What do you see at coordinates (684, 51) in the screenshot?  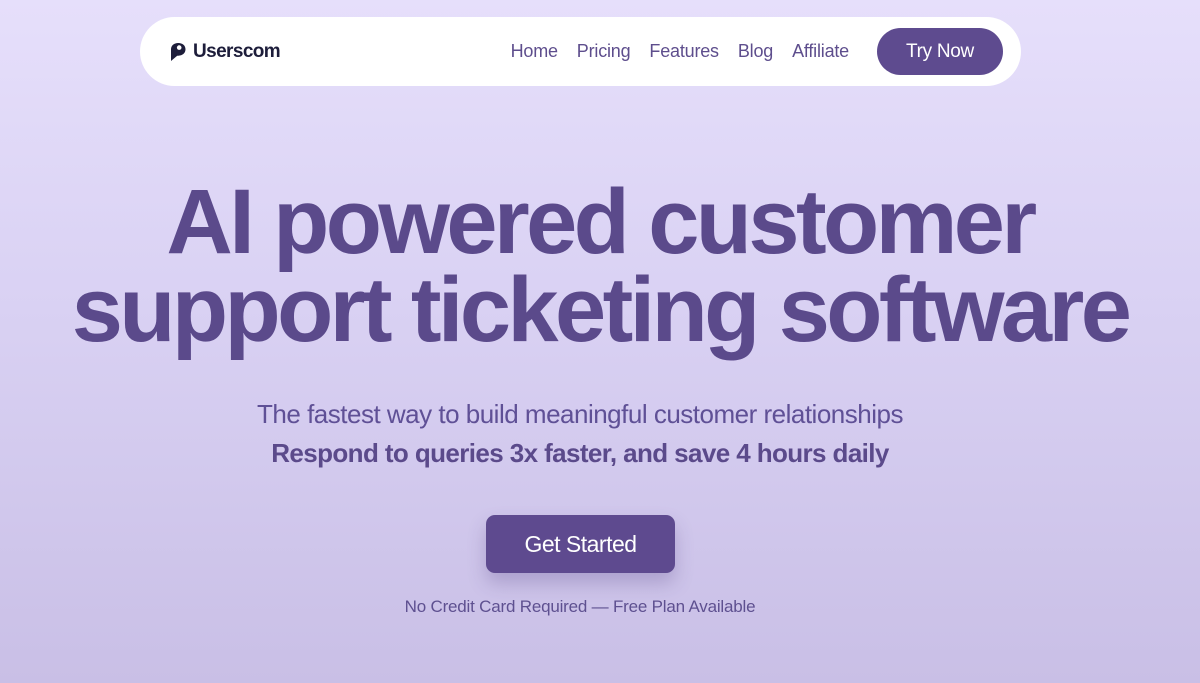 I see `nav-link-features: Features` at bounding box center [684, 51].